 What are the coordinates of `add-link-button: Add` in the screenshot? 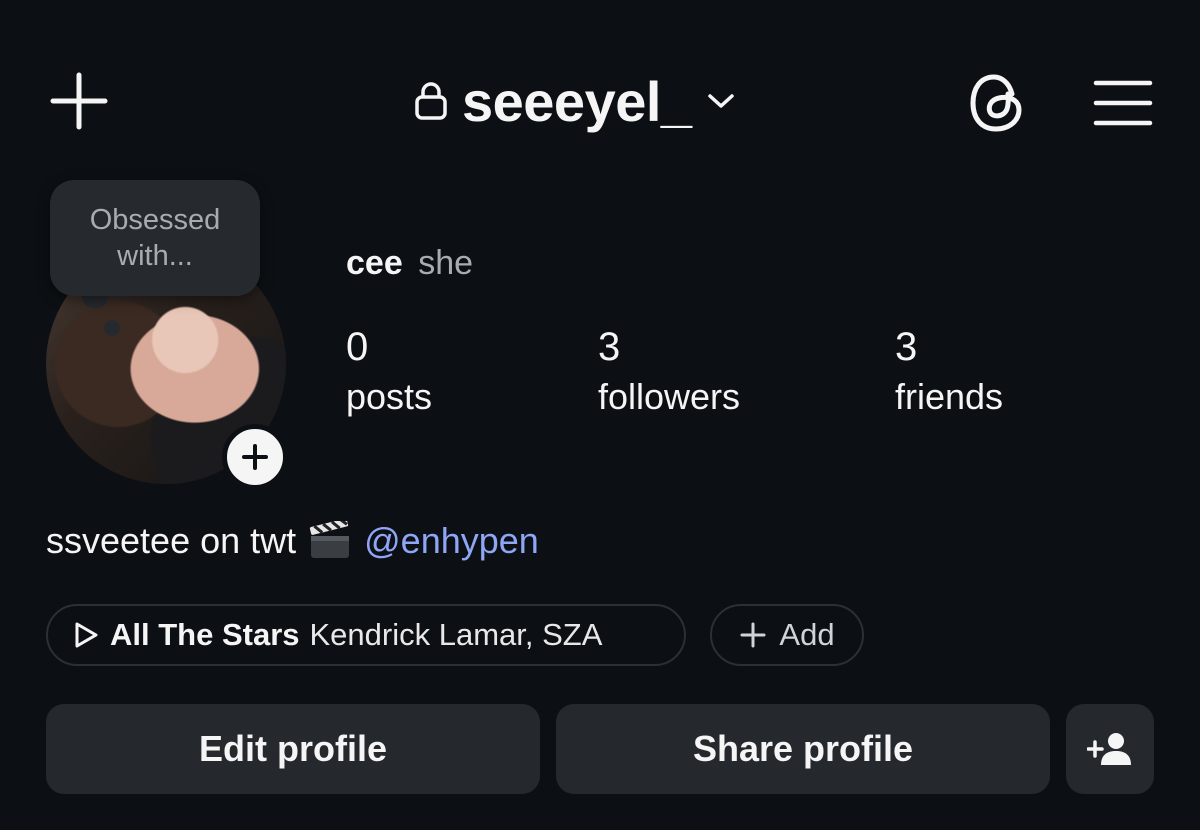 It's located at (787, 635).